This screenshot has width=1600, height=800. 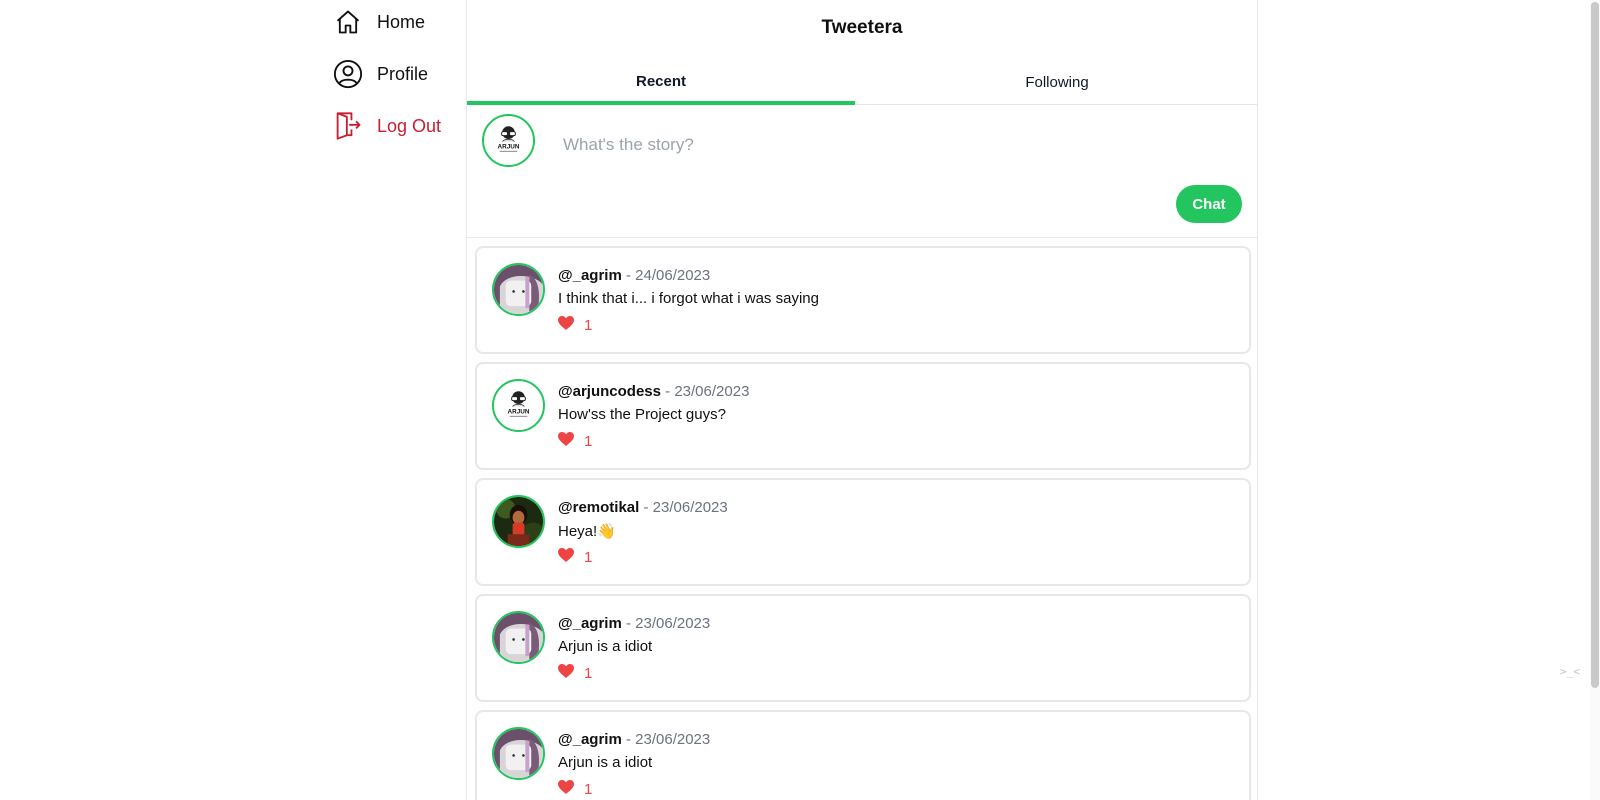 I want to click on logout-icon, so click(x=348, y=126).